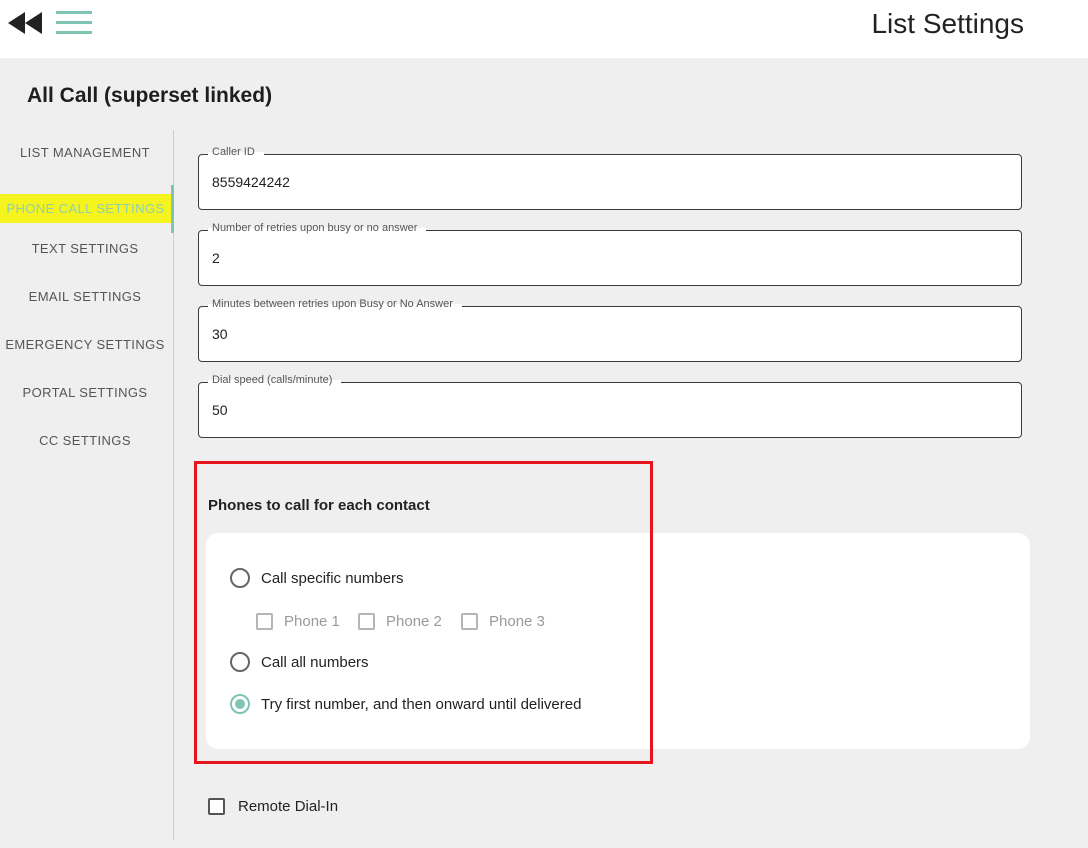 The image size is (1088, 848). What do you see at coordinates (312, 621) in the screenshot?
I see `checkbox-label: Phone 1` at bounding box center [312, 621].